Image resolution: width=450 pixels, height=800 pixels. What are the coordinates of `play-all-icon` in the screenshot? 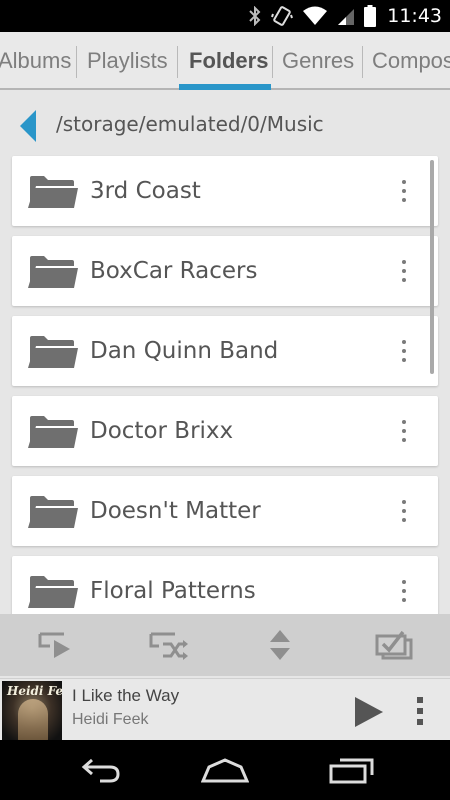 It's located at (54, 645).